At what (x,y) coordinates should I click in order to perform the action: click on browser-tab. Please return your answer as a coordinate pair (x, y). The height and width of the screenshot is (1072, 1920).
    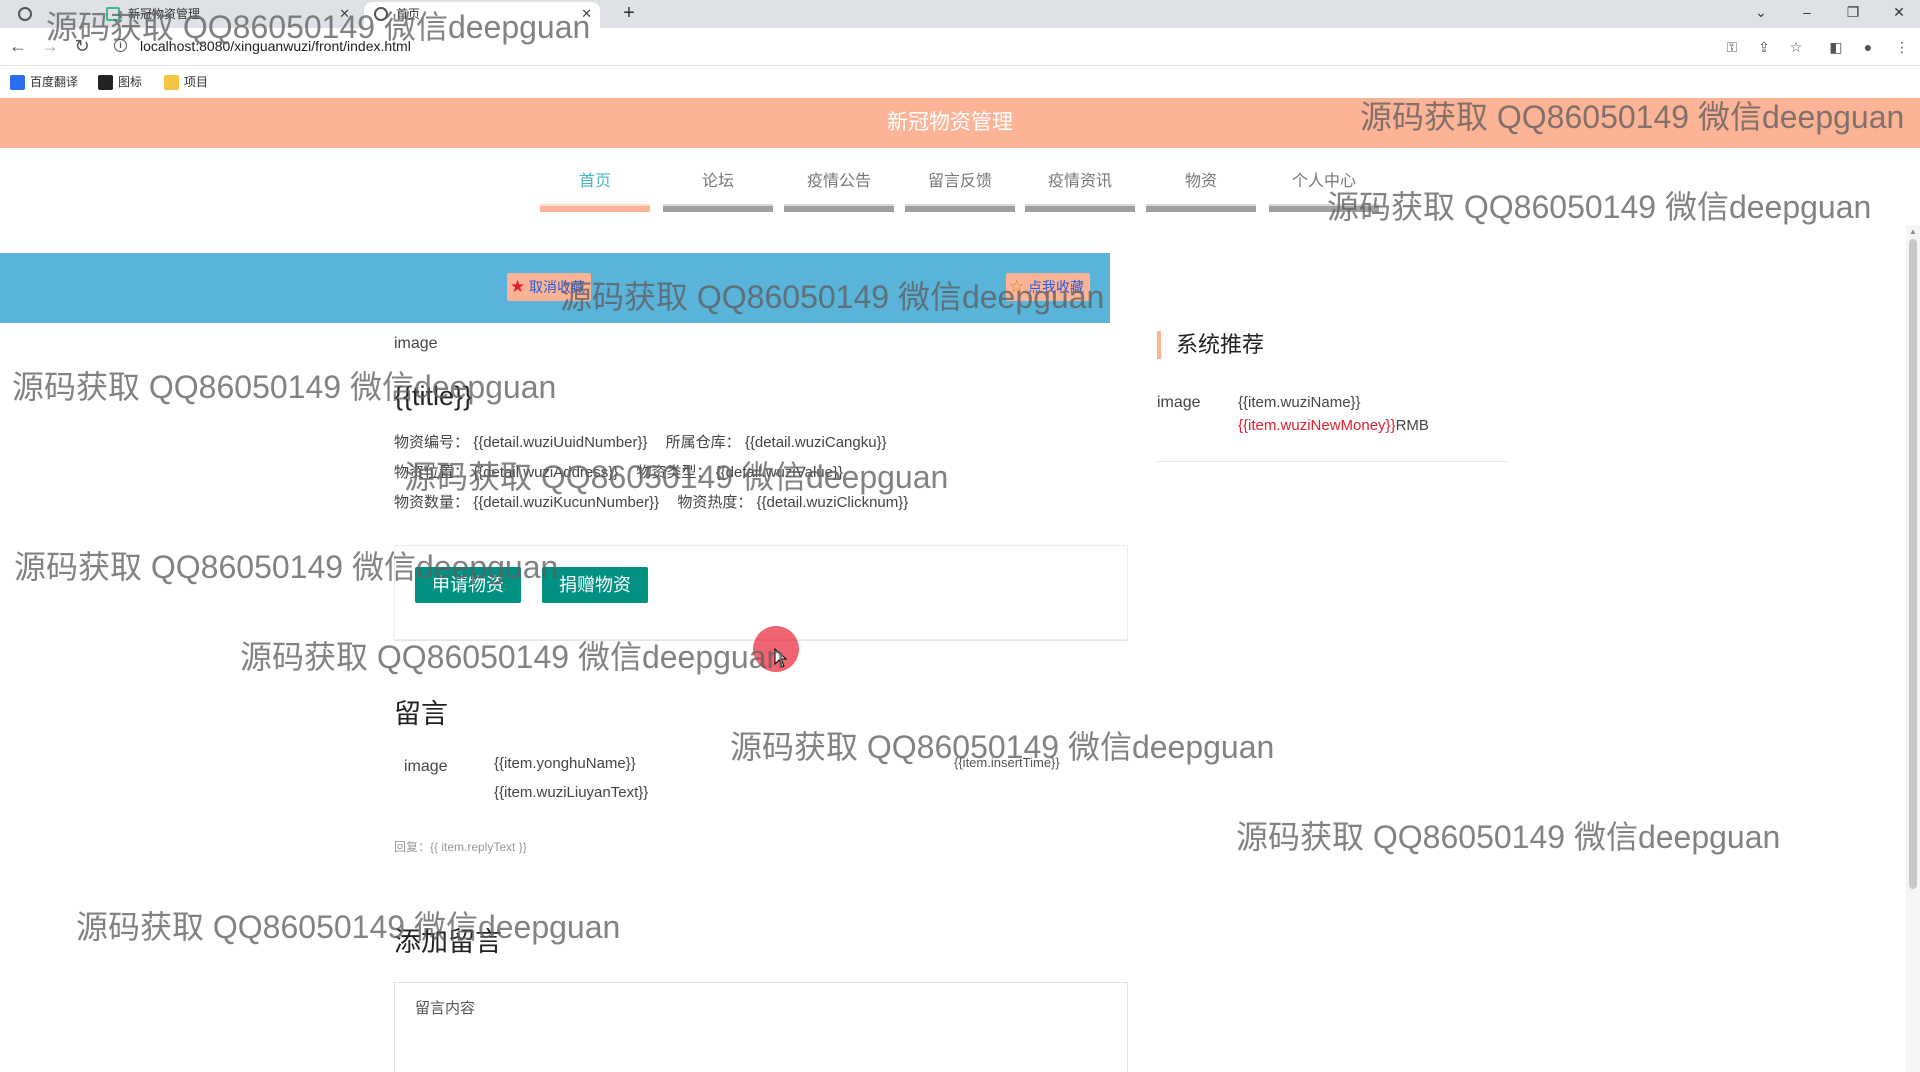
    Looking at the image, I should click on (49, 15).